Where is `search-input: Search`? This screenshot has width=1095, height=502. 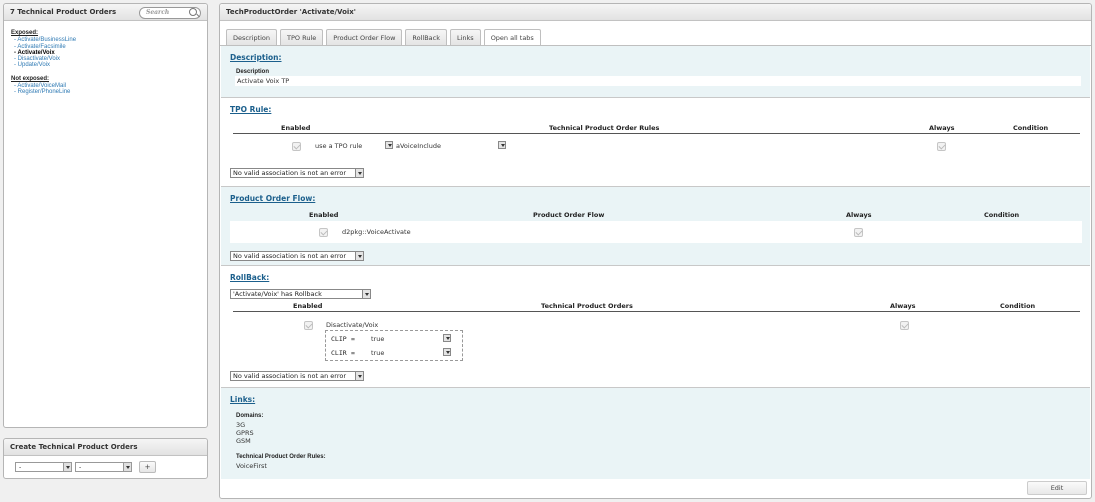
search-input: Search is located at coordinates (170, 13).